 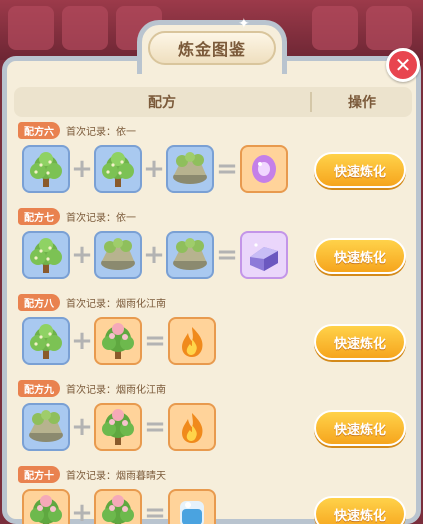 What do you see at coordinates (244, 24) in the screenshot?
I see `sparkle-icon: ✦` at bounding box center [244, 24].